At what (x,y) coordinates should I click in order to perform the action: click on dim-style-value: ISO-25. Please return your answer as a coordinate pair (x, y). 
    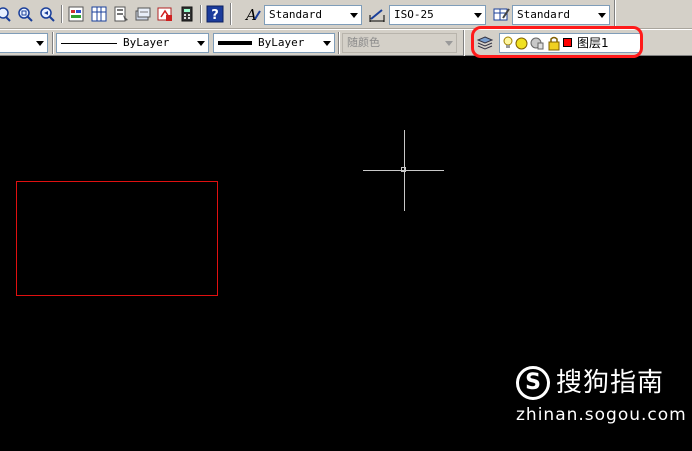
    Looking at the image, I should click on (414, 14).